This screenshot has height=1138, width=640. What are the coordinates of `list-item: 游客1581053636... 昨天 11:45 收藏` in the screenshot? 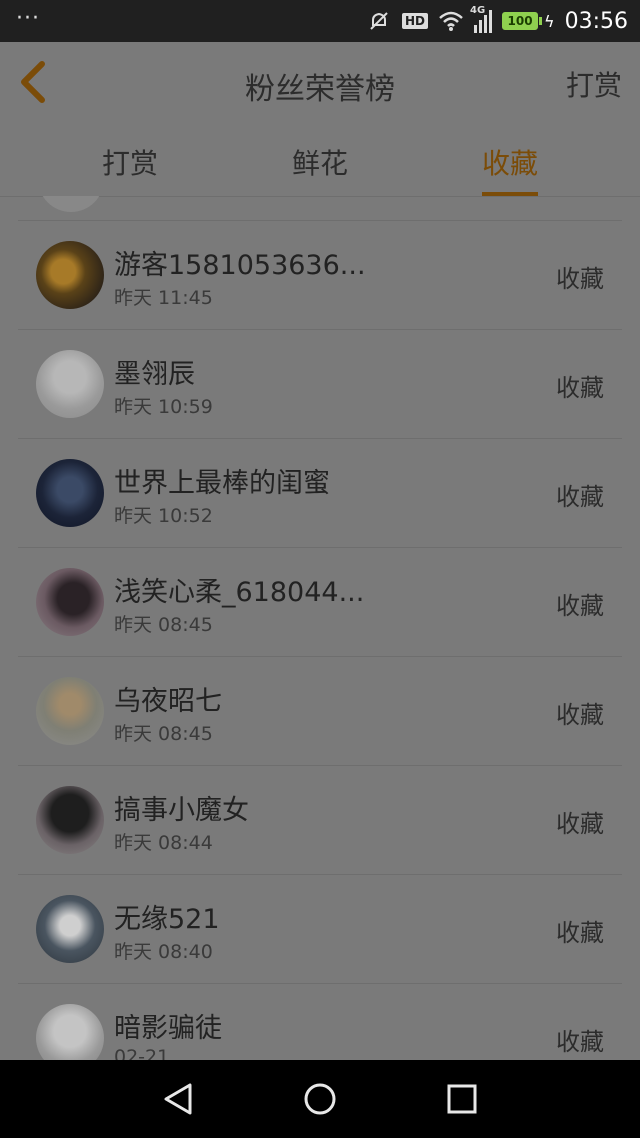 It's located at (320, 275).